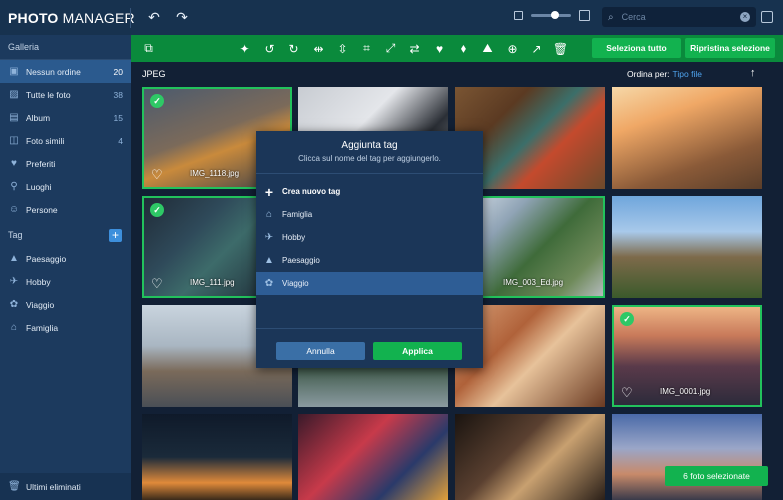  I want to click on landscape-icon: ▲, so click(269, 260).